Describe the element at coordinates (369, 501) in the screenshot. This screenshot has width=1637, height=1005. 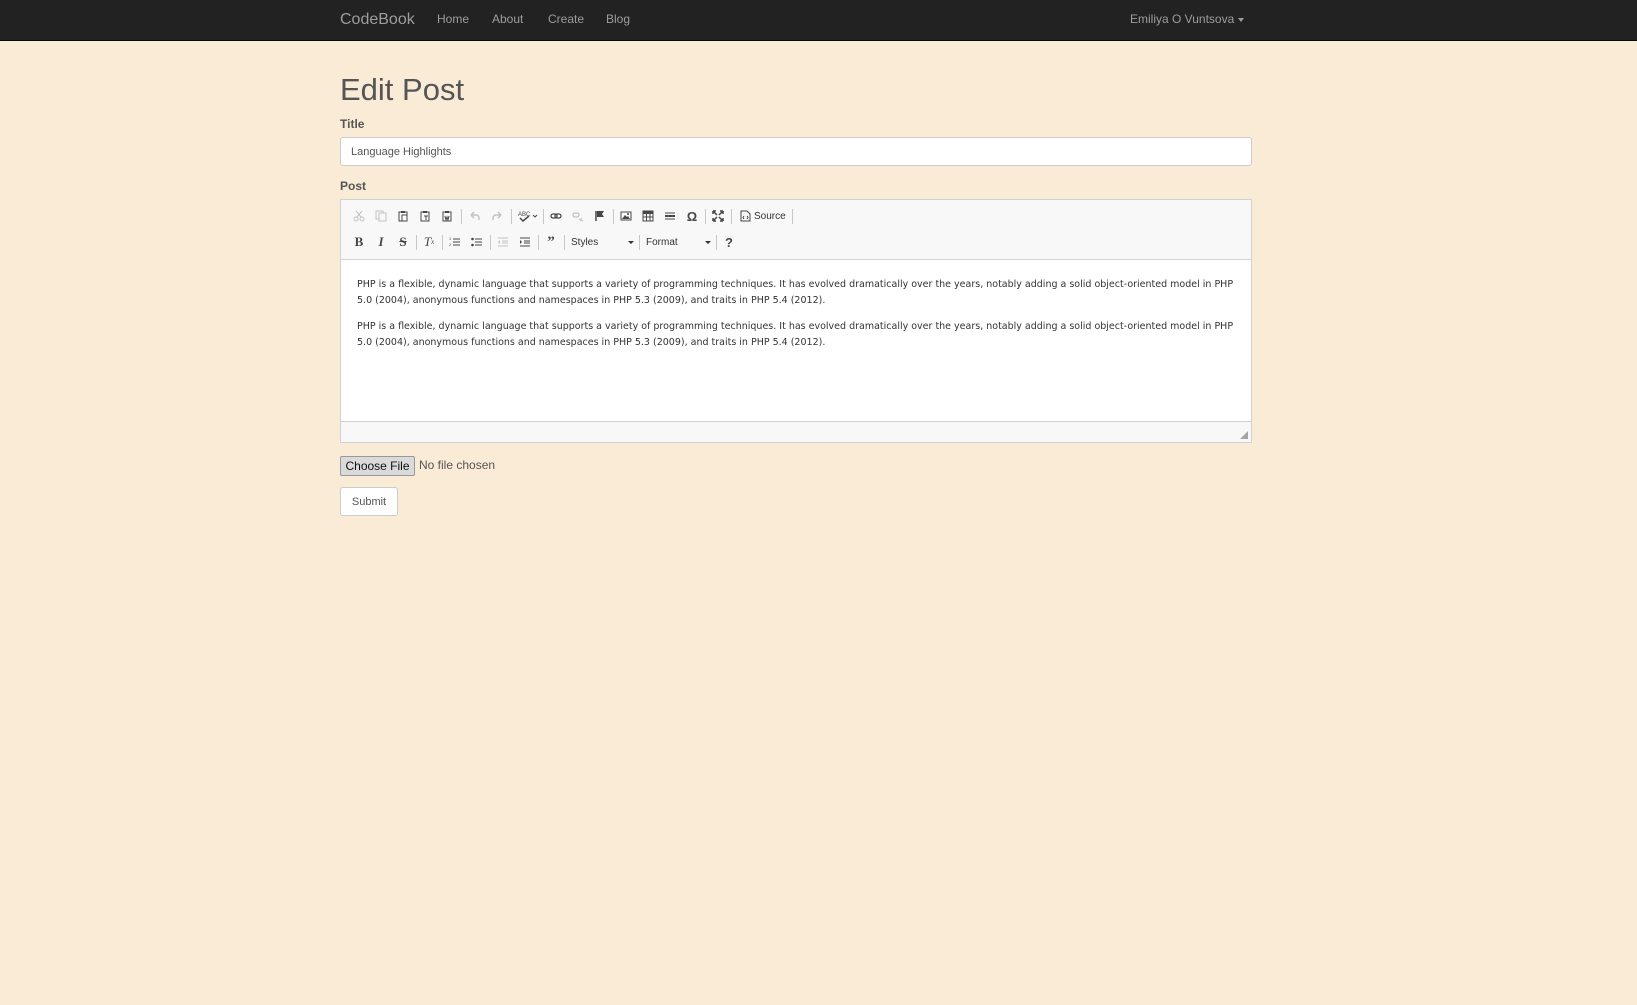
I see `submit-button: Submit` at that location.